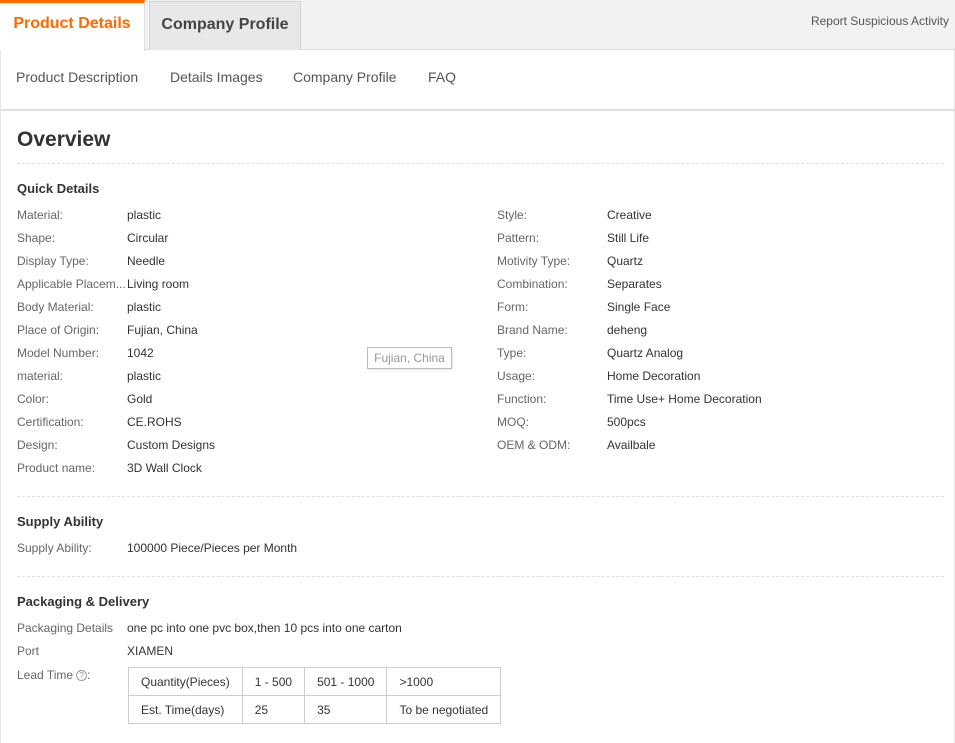 The width and height of the screenshot is (955, 743). What do you see at coordinates (444, 681) in the screenshot?
I see `table-cell: >1000` at bounding box center [444, 681].